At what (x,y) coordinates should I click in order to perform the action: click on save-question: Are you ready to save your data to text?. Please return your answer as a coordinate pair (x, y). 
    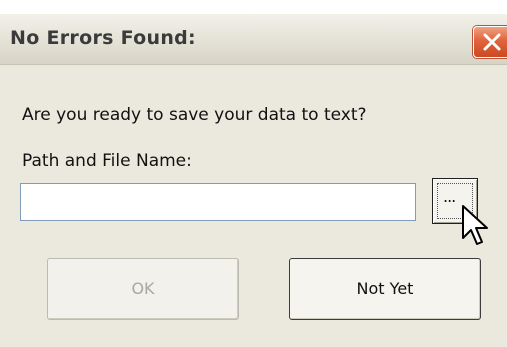
    Looking at the image, I should click on (194, 115).